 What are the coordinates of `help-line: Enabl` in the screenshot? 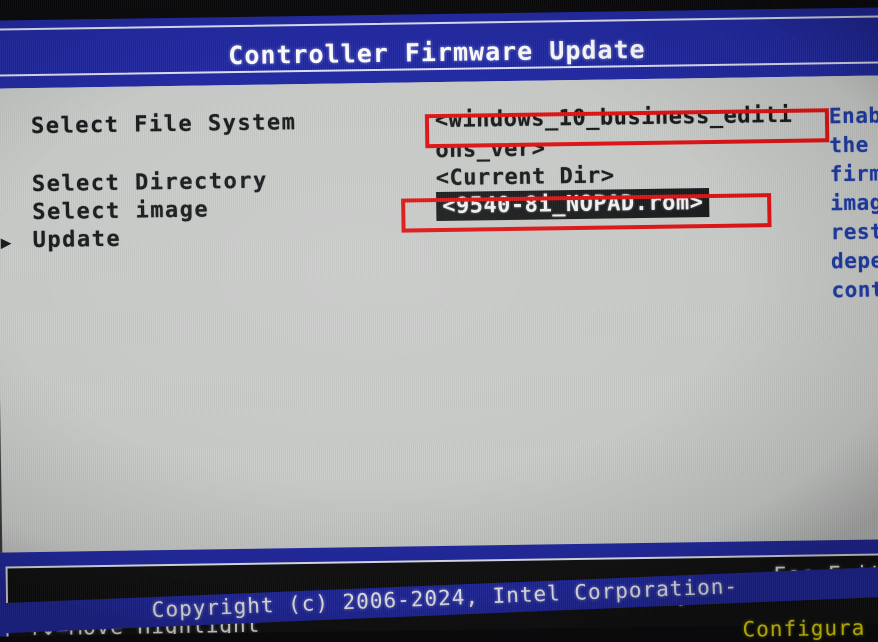 It's located at (853, 116).